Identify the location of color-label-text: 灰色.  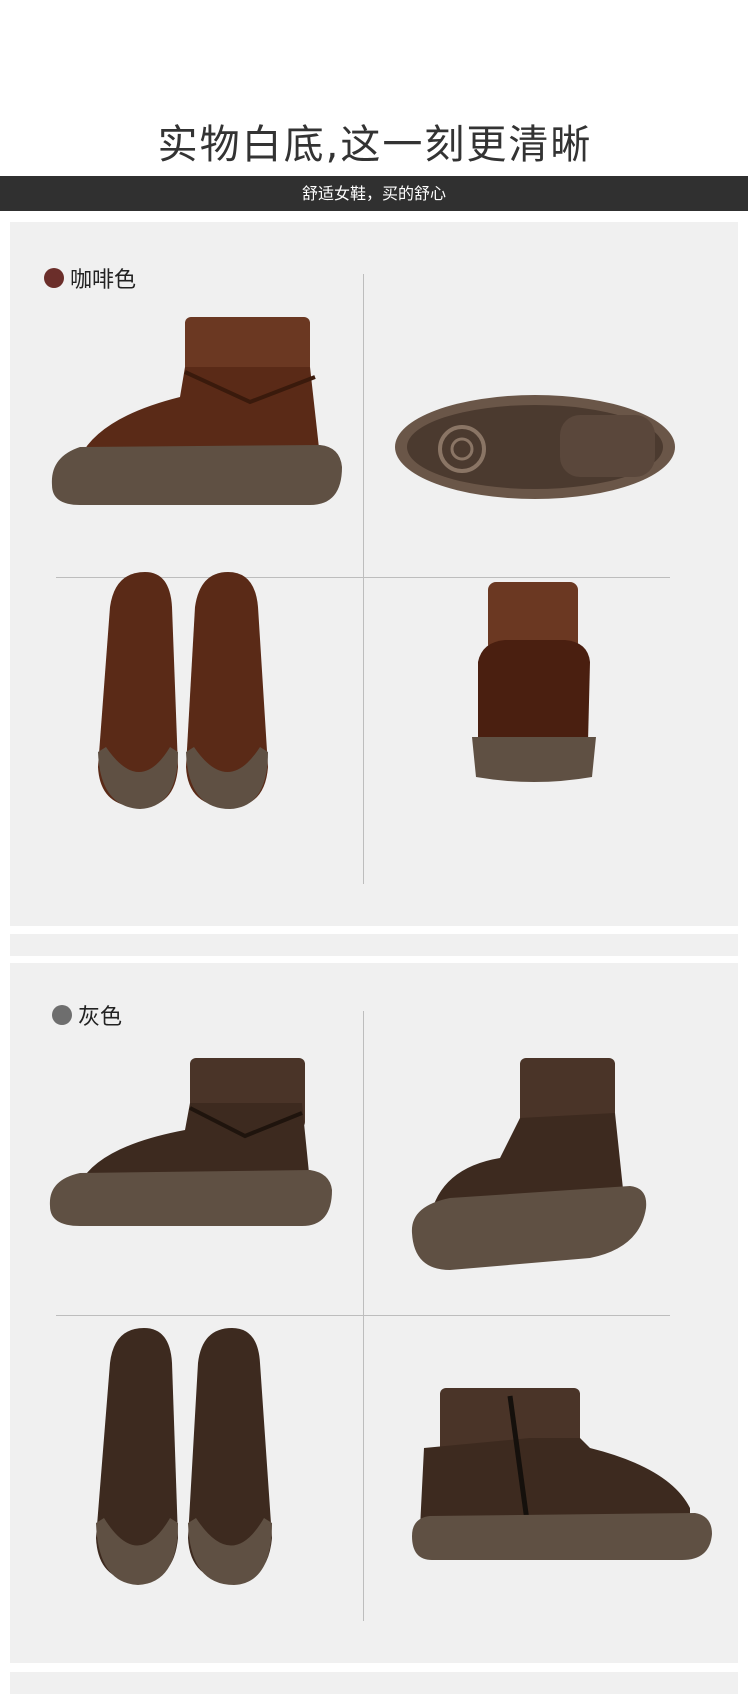
(100, 1017).